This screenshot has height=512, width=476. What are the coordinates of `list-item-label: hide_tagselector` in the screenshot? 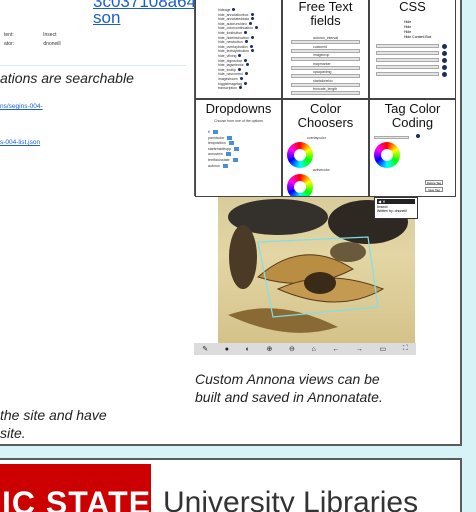 It's located at (231, 65).